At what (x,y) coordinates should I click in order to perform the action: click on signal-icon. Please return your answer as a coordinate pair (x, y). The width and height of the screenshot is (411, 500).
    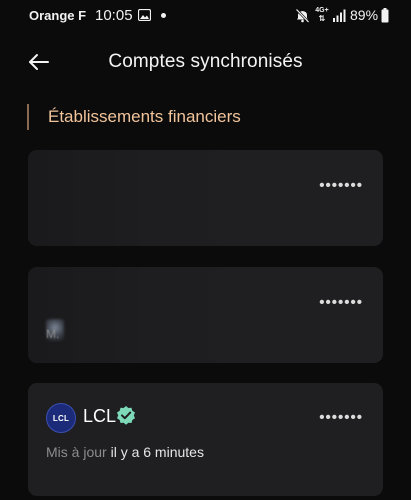
    Looking at the image, I should click on (339, 15).